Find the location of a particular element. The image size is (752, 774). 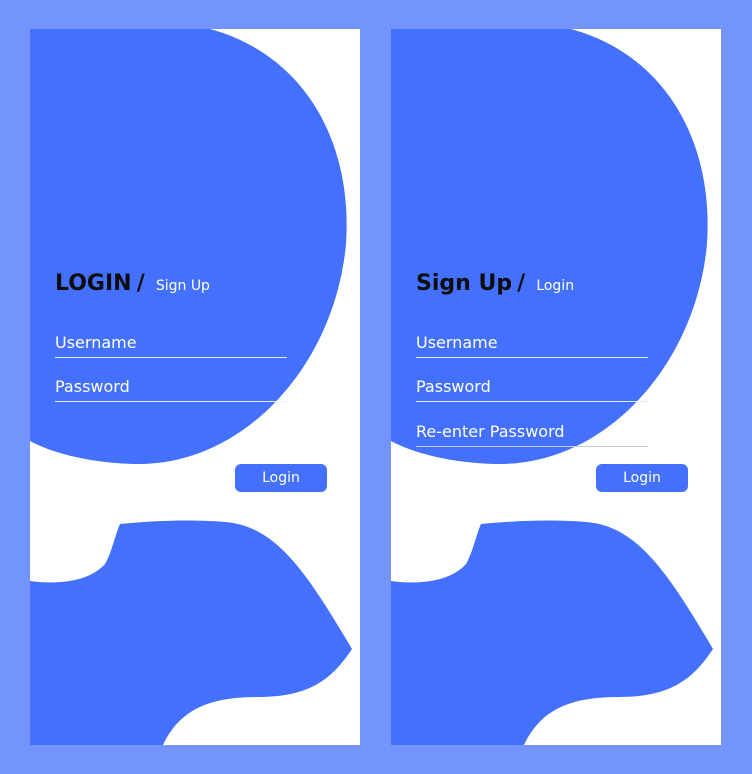

title-row: Sign Up / Login is located at coordinates (495, 283).